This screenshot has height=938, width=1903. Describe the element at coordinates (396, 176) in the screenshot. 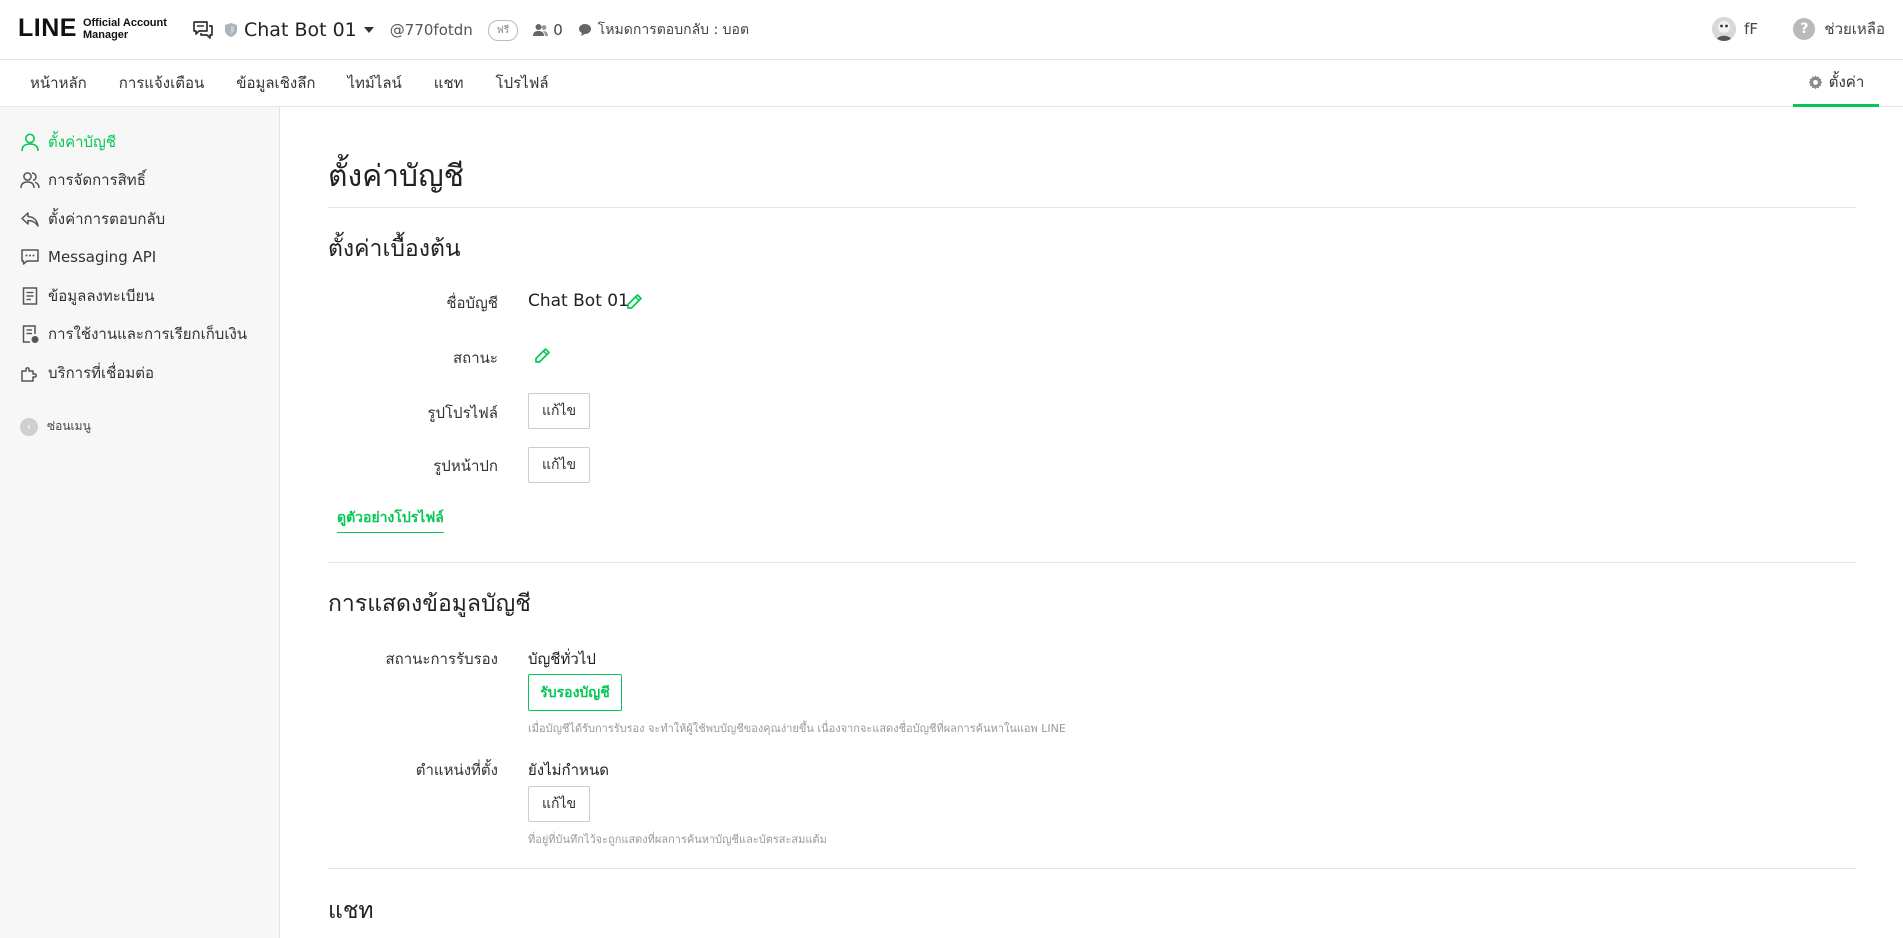

I see `page-title: ตั้งค่าบัญชี` at that location.